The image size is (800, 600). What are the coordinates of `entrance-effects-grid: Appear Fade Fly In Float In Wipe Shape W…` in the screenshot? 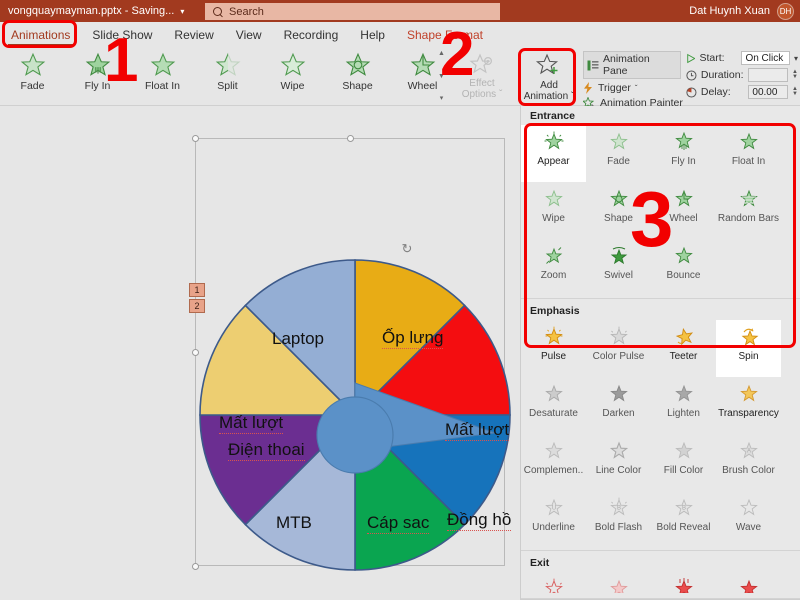 It's located at (660, 210).